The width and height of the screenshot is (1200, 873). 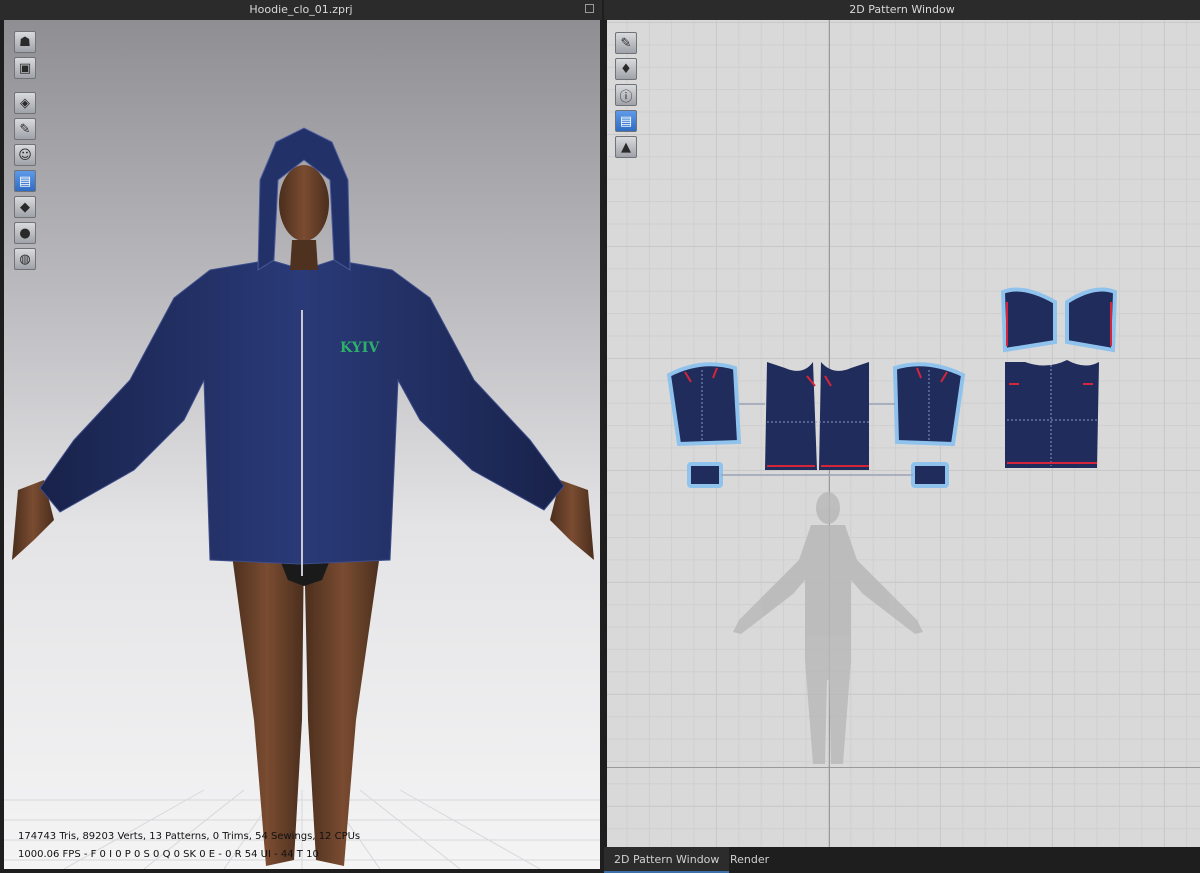 What do you see at coordinates (25, 259) in the screenshot?
I see `world-icon: ◍` at bounding box center [25, 259].